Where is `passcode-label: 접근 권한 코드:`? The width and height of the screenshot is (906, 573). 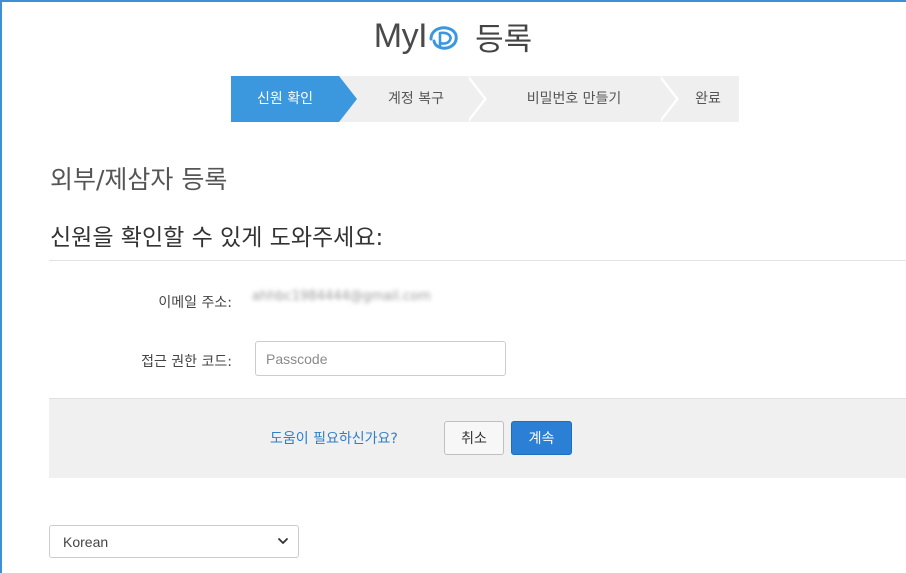
passcode-label: 접근 권한 코드: is located at coordinates (186, 362).